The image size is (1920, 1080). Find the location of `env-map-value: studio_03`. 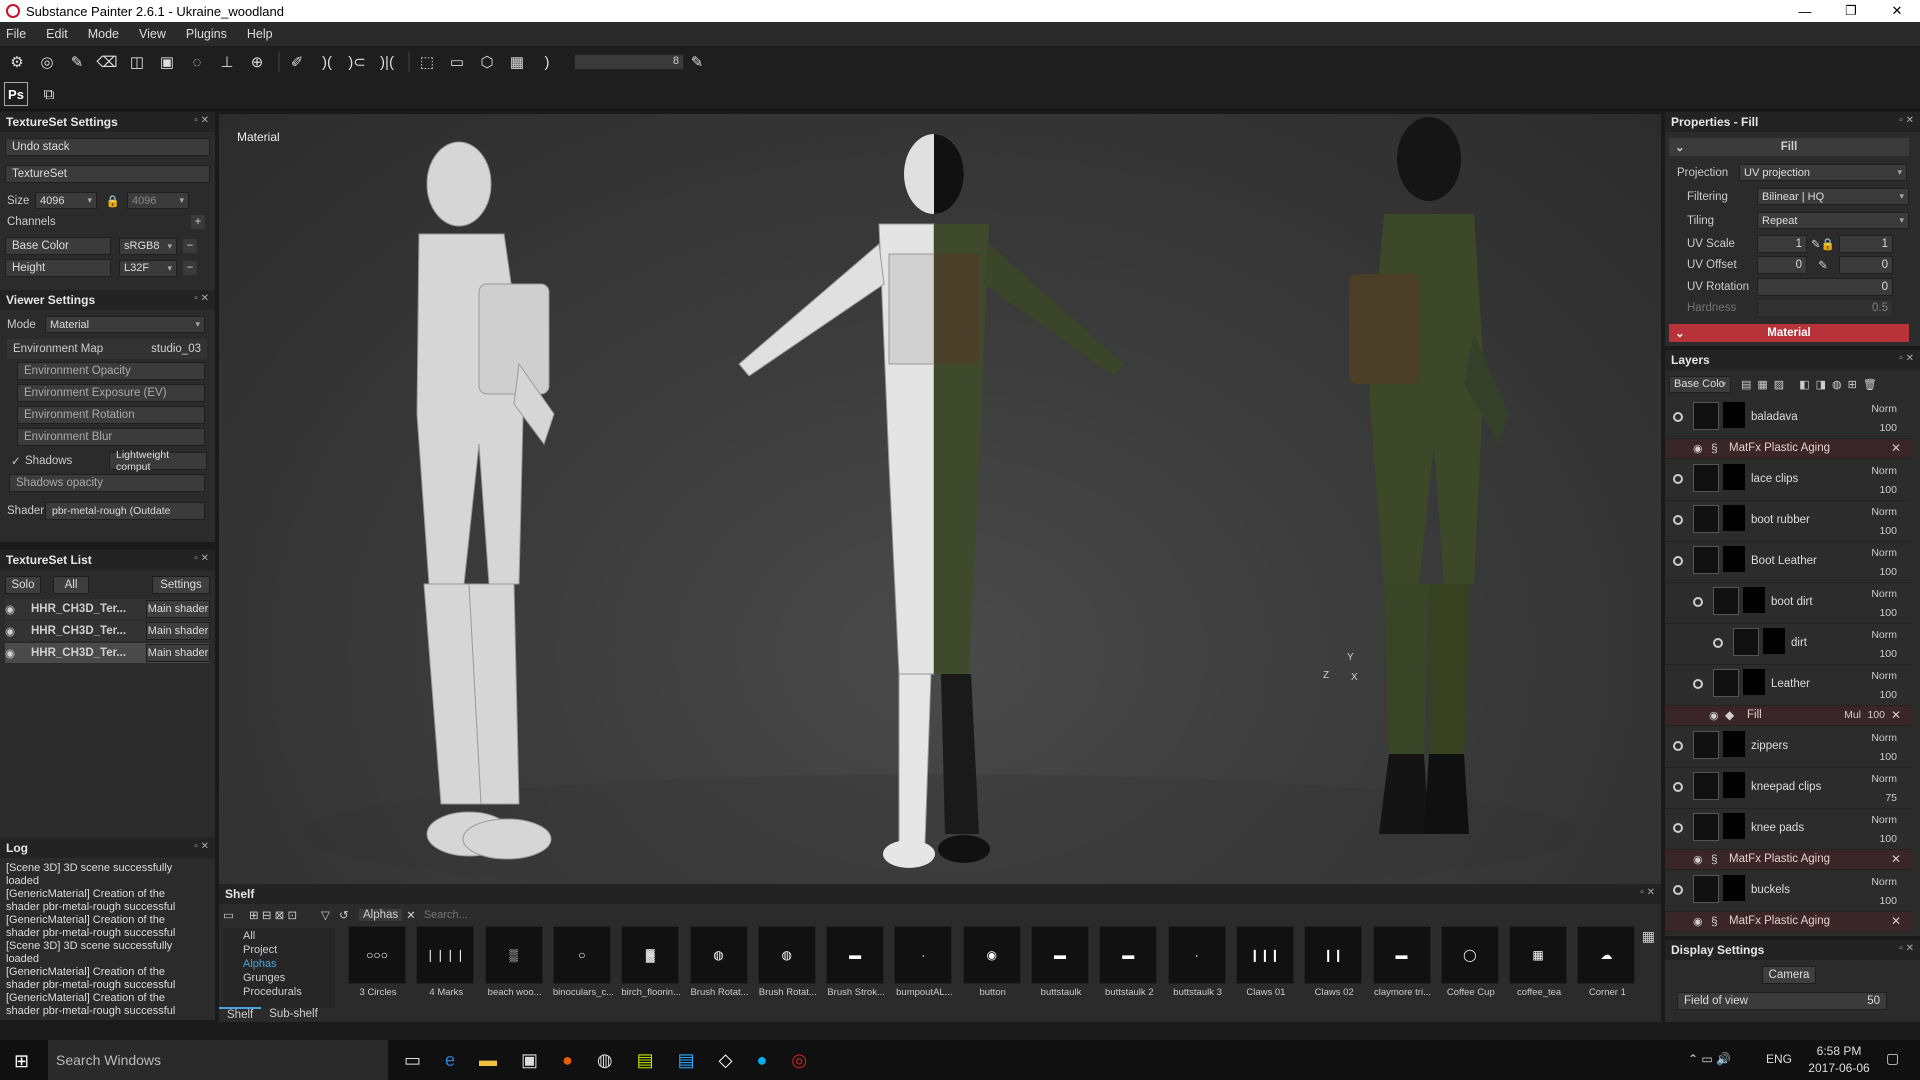

env-map-value: studio_03 is located at coordinates (176, 349).